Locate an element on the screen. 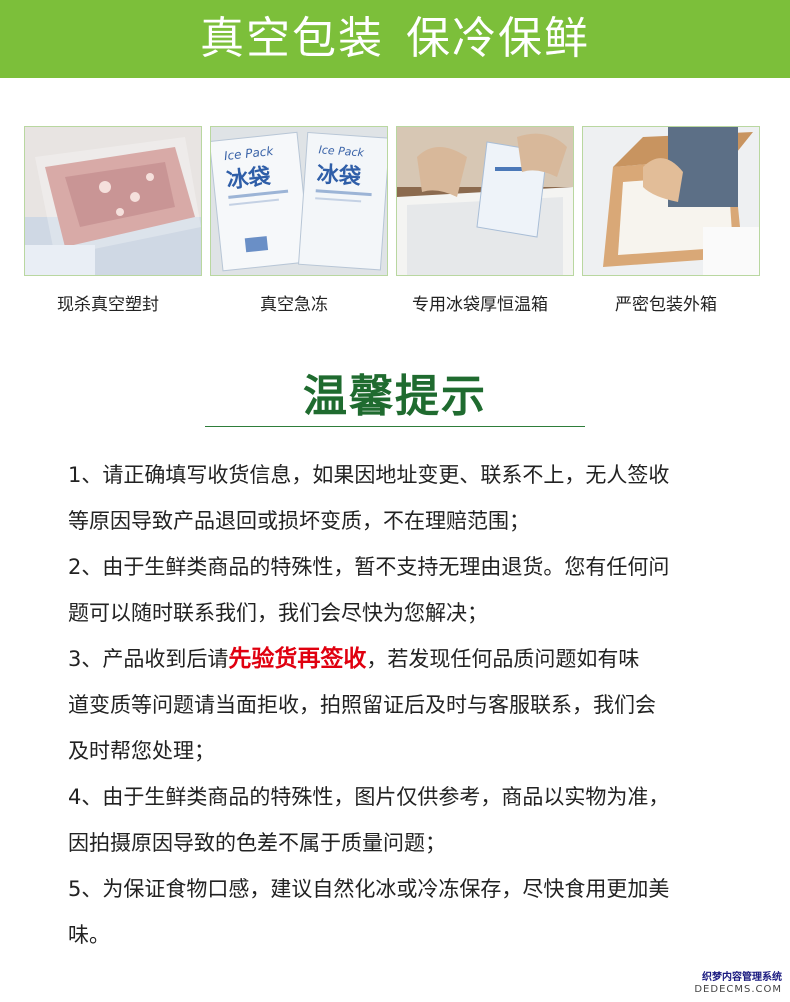 Image resolution: width=790 pixels, height=1002 pixels. tips-line: 及时帮您处理； is located at coordinates (141, 751).